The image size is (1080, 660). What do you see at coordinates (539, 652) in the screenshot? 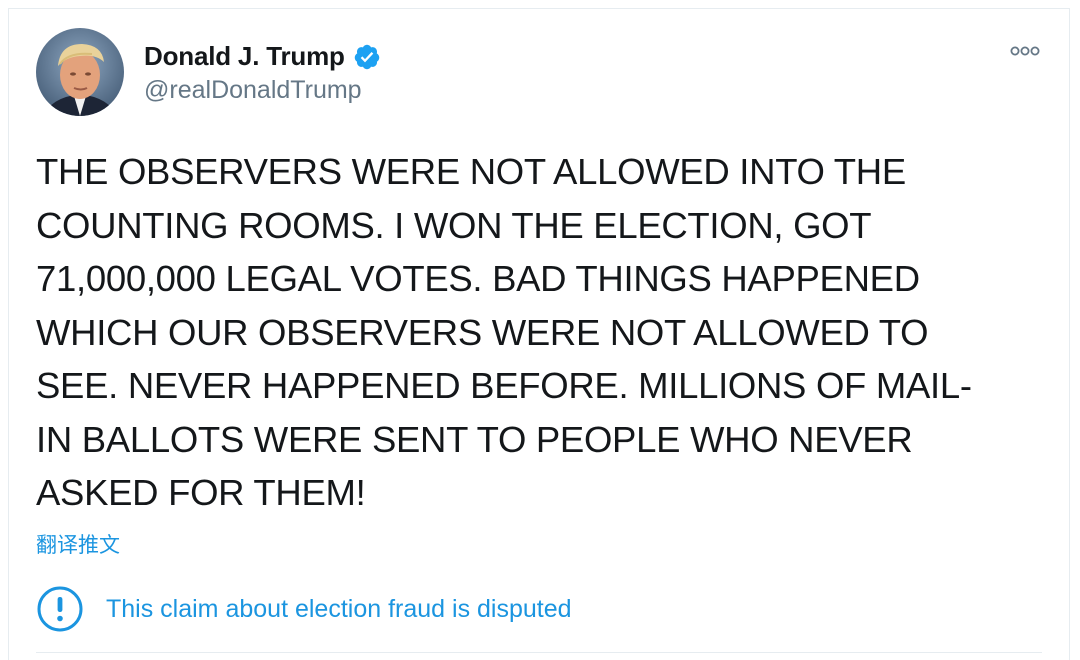
I see `divider` at bounding box center [539, 652].